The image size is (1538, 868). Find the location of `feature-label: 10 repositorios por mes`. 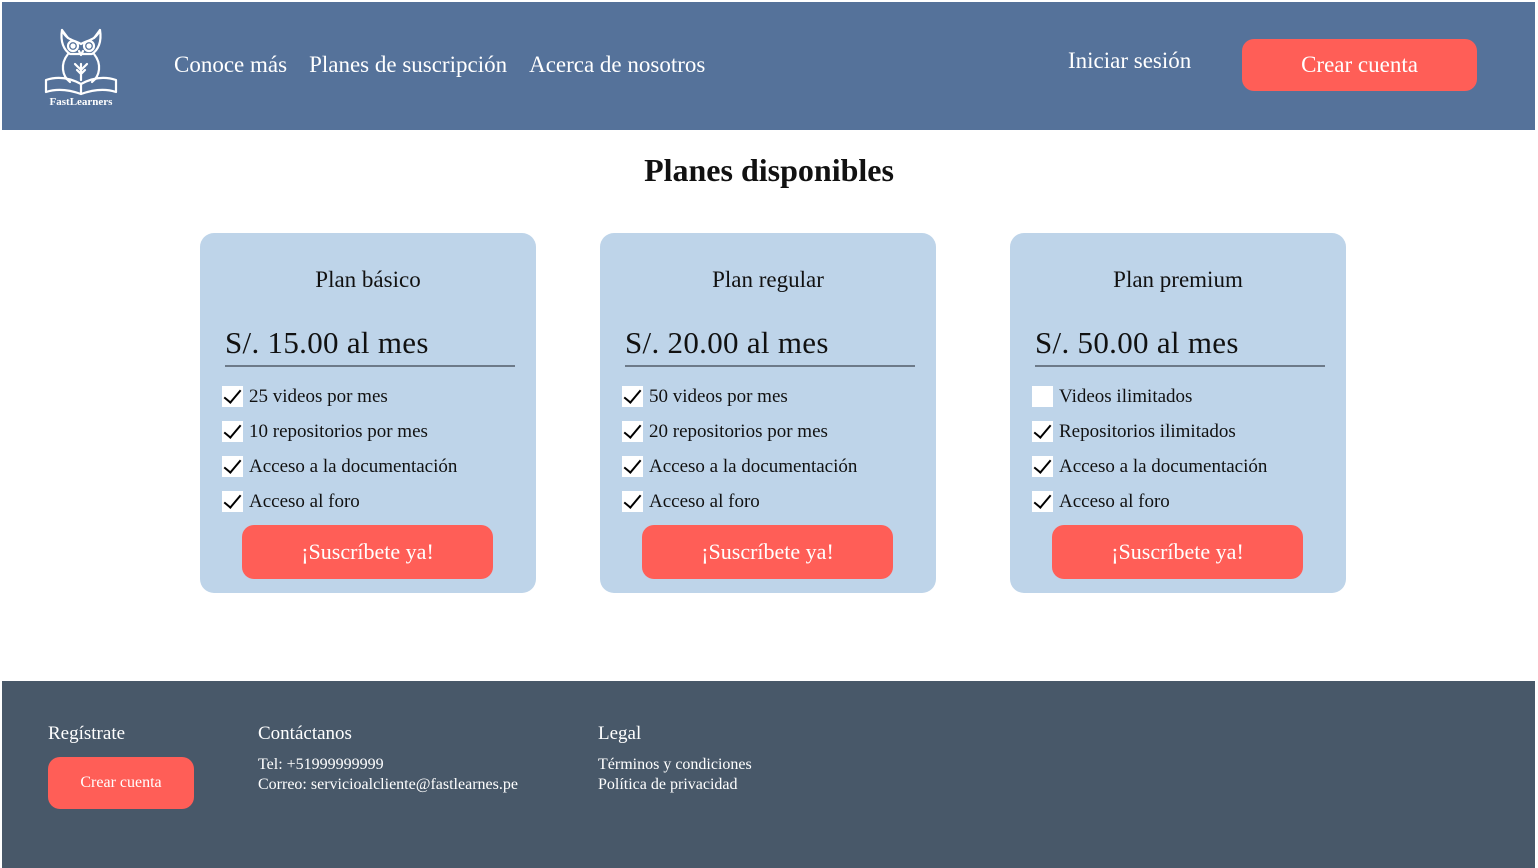

feature-label: 10 repositorios por mes is located at coordinates (338, 431).